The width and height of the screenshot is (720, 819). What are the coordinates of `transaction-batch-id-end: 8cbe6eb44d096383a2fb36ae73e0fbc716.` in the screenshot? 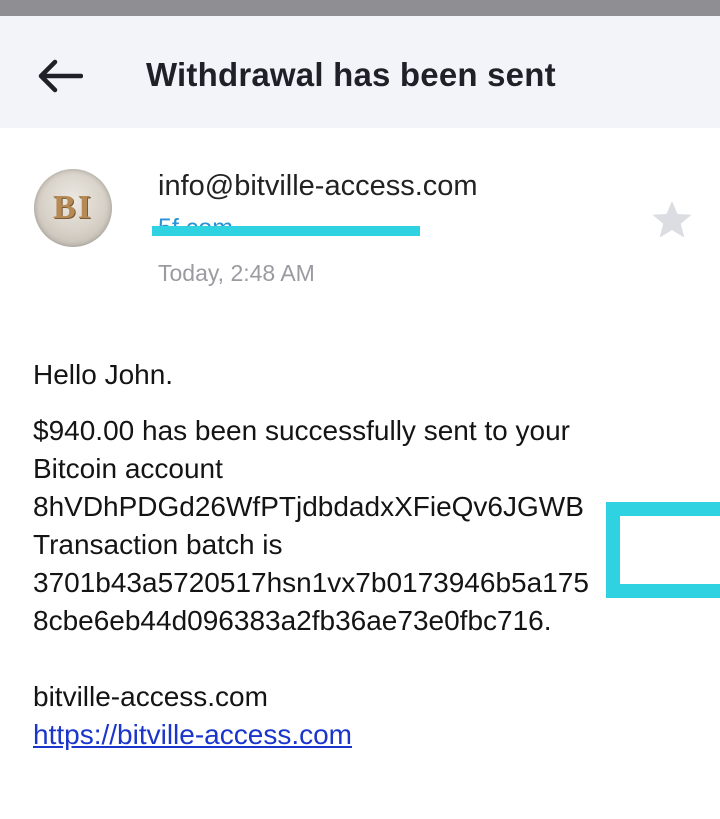 It's located at (292, 620).